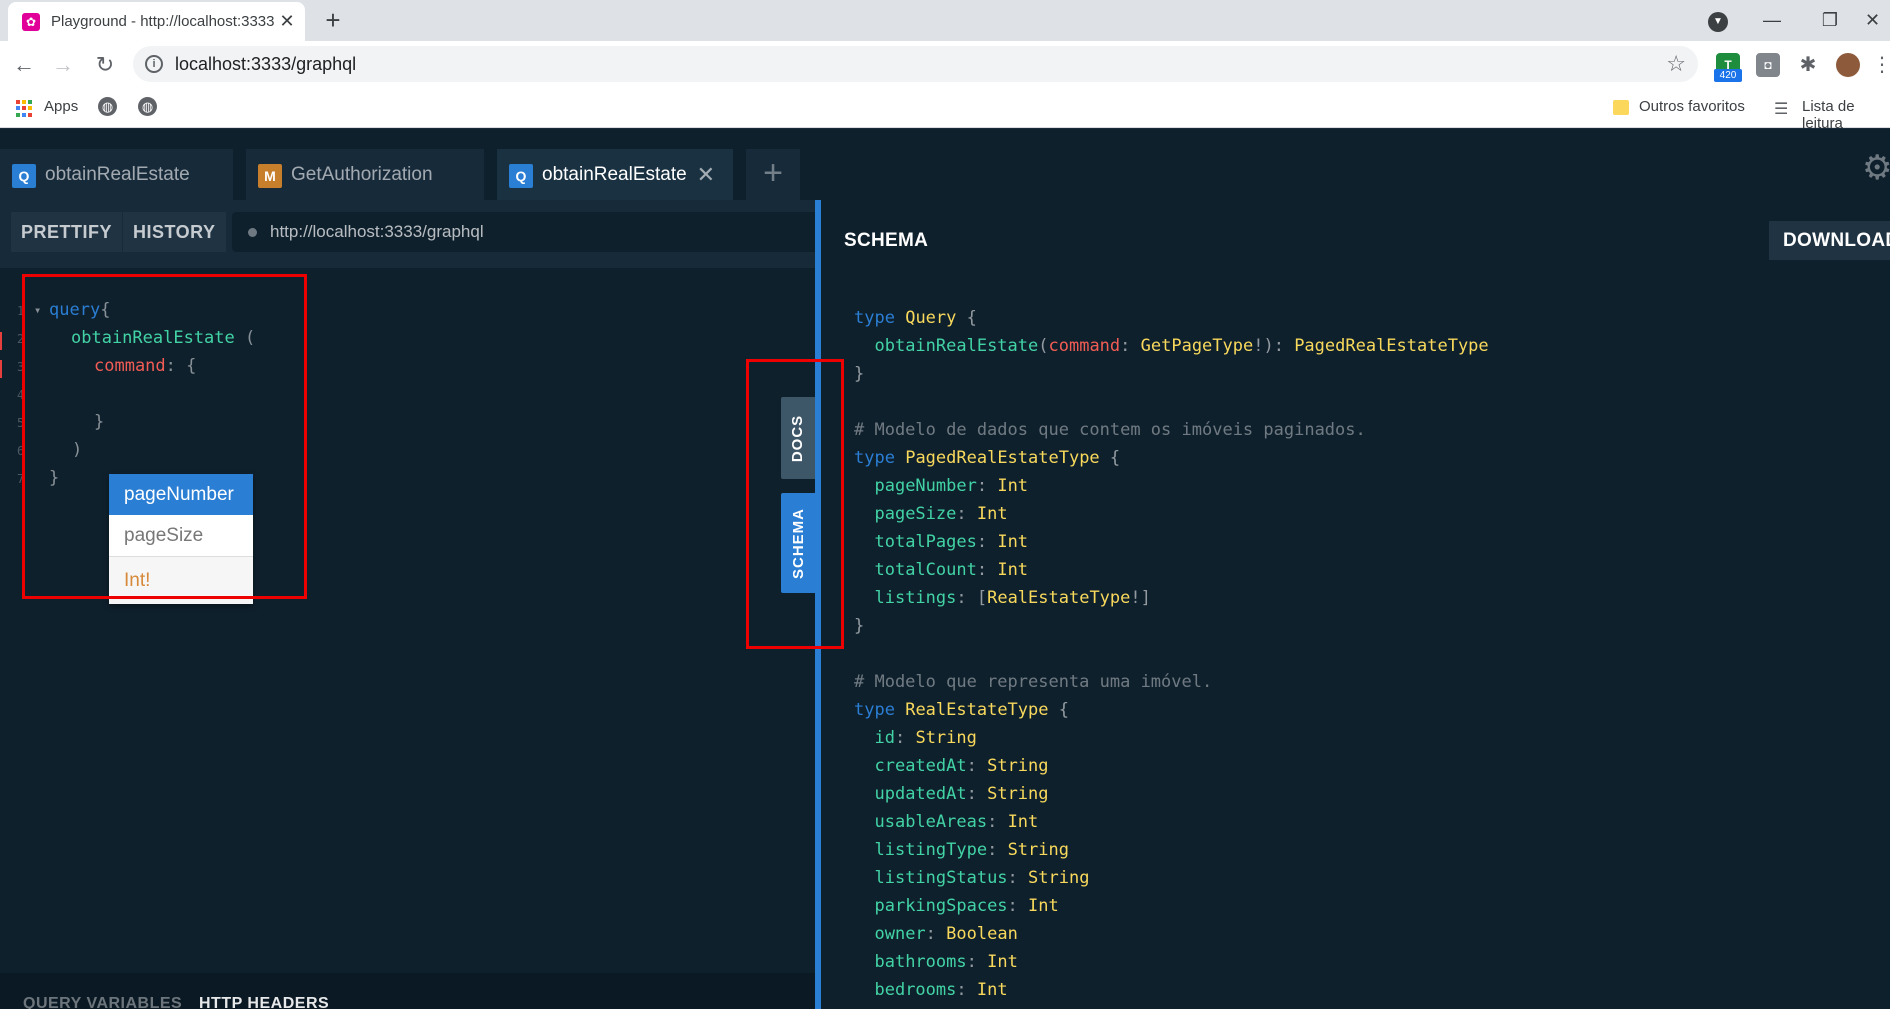  Describe the element at coordinates (886, 240) in the screenshot. I see `schema-panel-title: SCHEMA` at that location.